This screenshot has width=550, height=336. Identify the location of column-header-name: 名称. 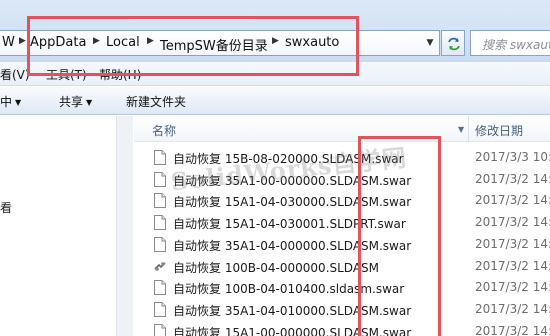
(164, 130).